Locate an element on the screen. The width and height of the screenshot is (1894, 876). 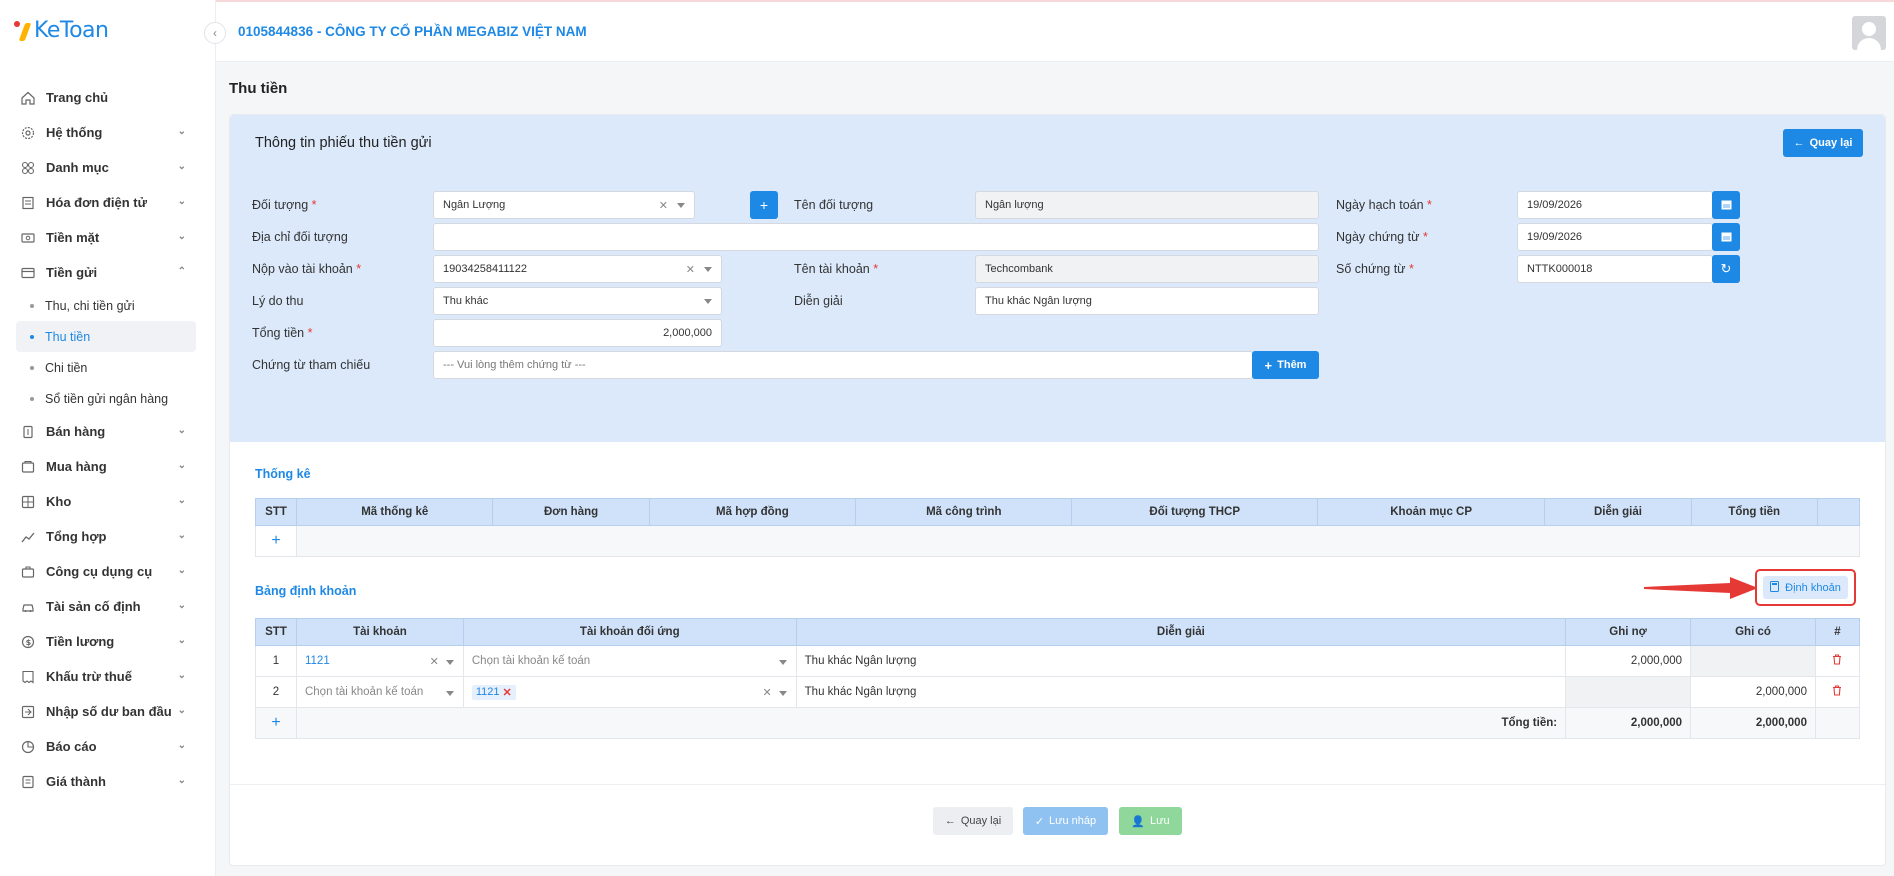
sidebar-item-danh-muc: Danh mục ⌄ is located at coordinates (108, 167).